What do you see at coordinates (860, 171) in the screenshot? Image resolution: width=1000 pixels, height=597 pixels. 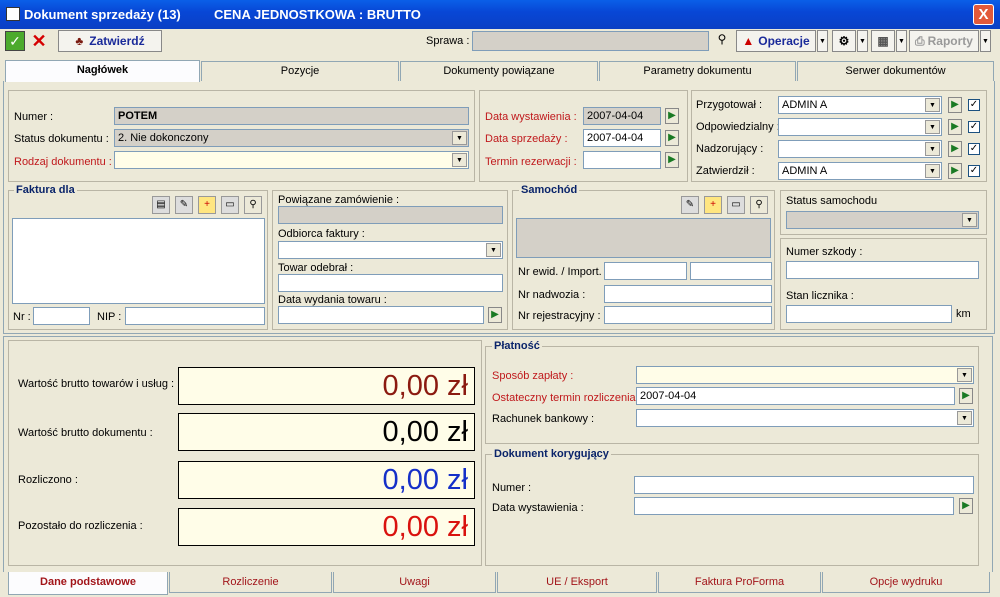 I see `zatwierdzil-select: ADMIN A ▼` at bounding box center [860, 171].